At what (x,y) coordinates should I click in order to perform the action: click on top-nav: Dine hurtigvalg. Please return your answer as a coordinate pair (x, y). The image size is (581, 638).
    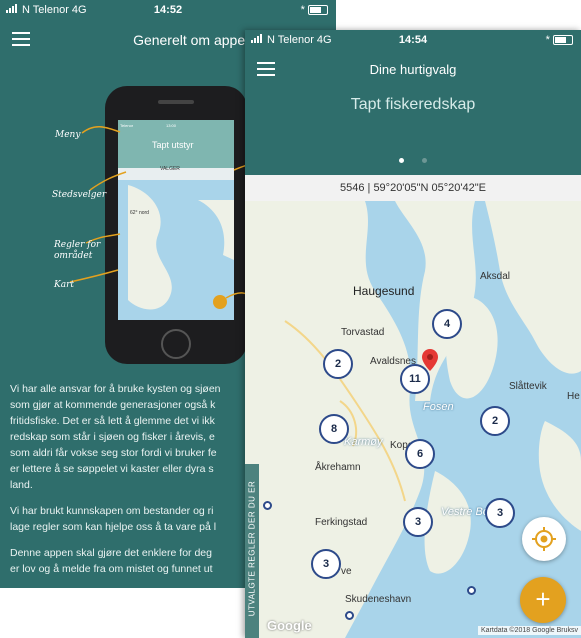
    Looking at the image, I should click on (413, 69).